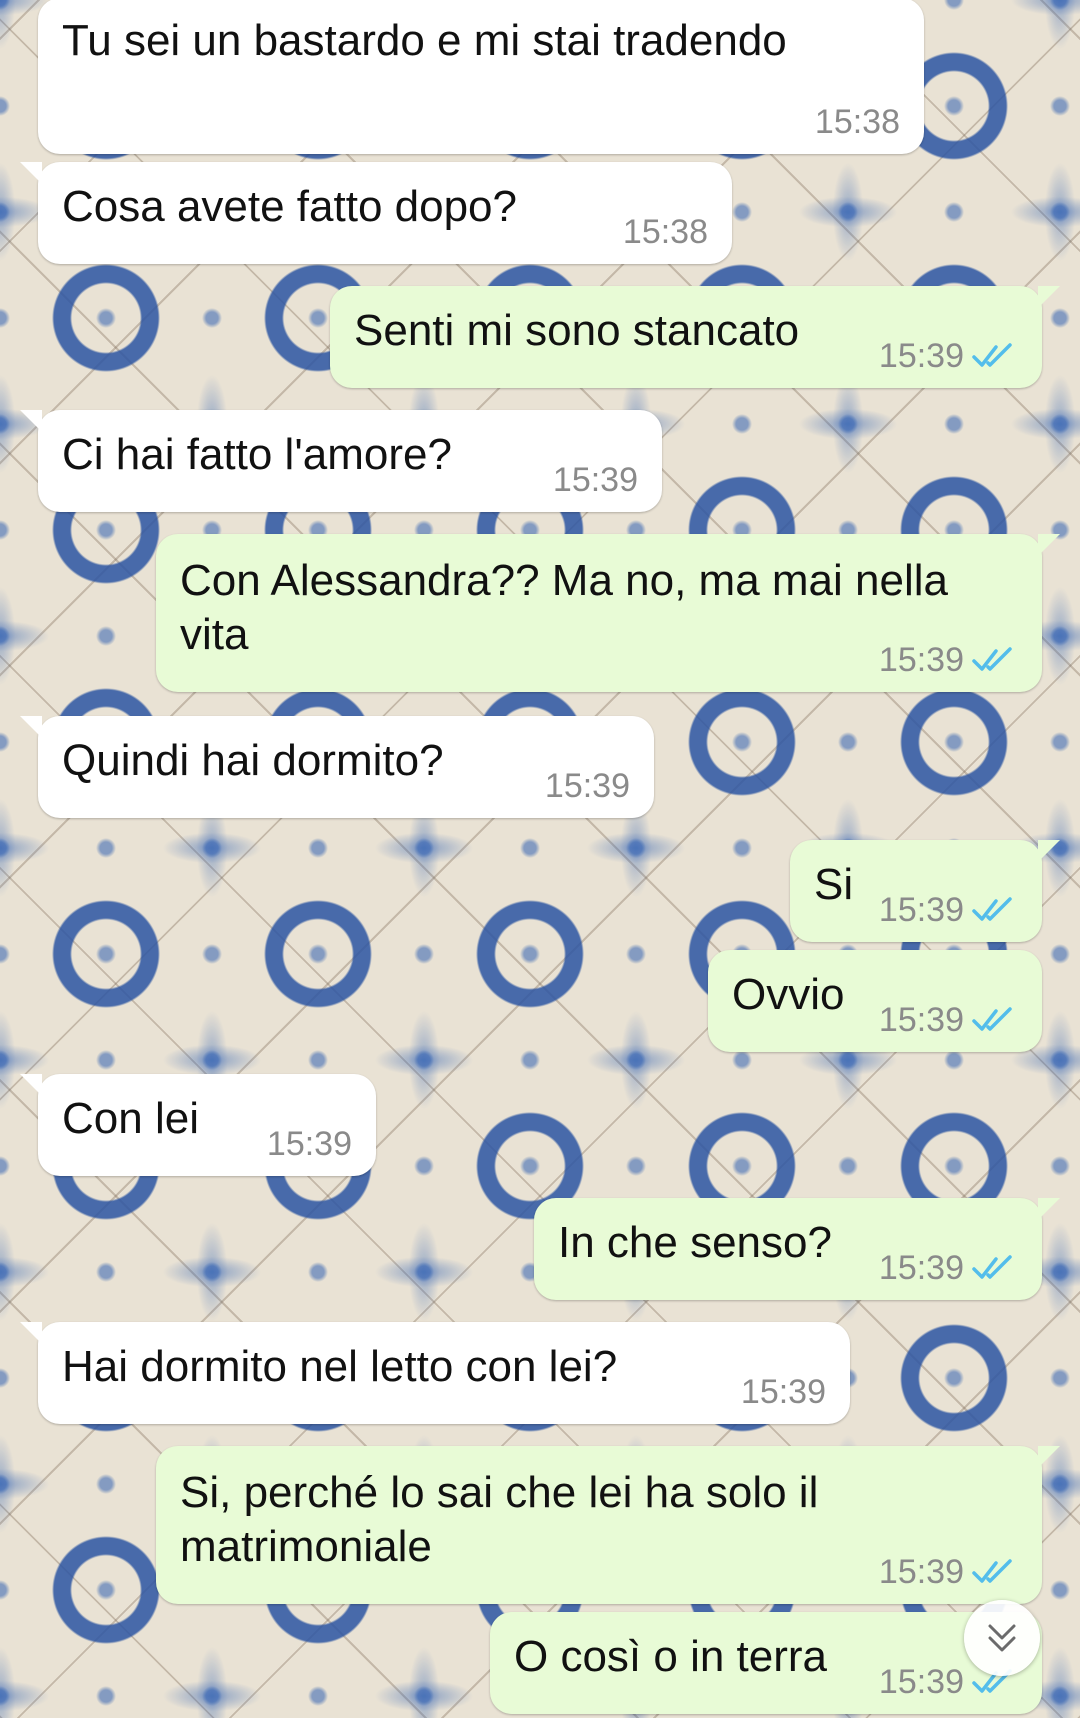  I want to click on message-text: Ovvio, so click(788, 994).